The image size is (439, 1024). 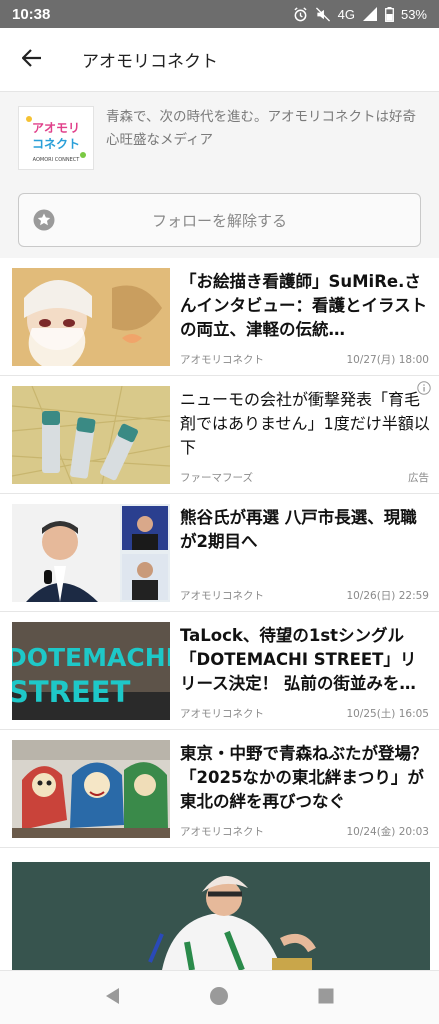 What do you see at coordinates (360, 14) in the screenshot?
I see `status-icons: 4G 53%` at bounding box center [360, 14].